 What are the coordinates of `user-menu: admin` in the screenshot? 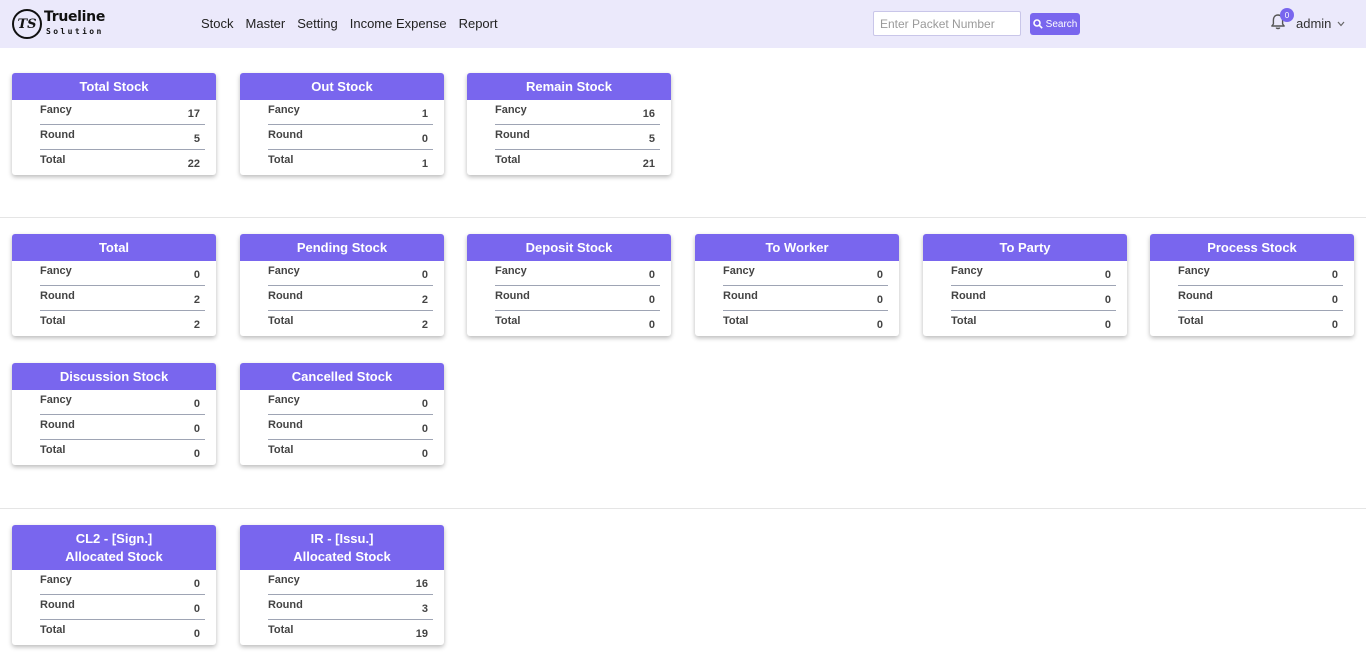 It's located at (1320, 23).